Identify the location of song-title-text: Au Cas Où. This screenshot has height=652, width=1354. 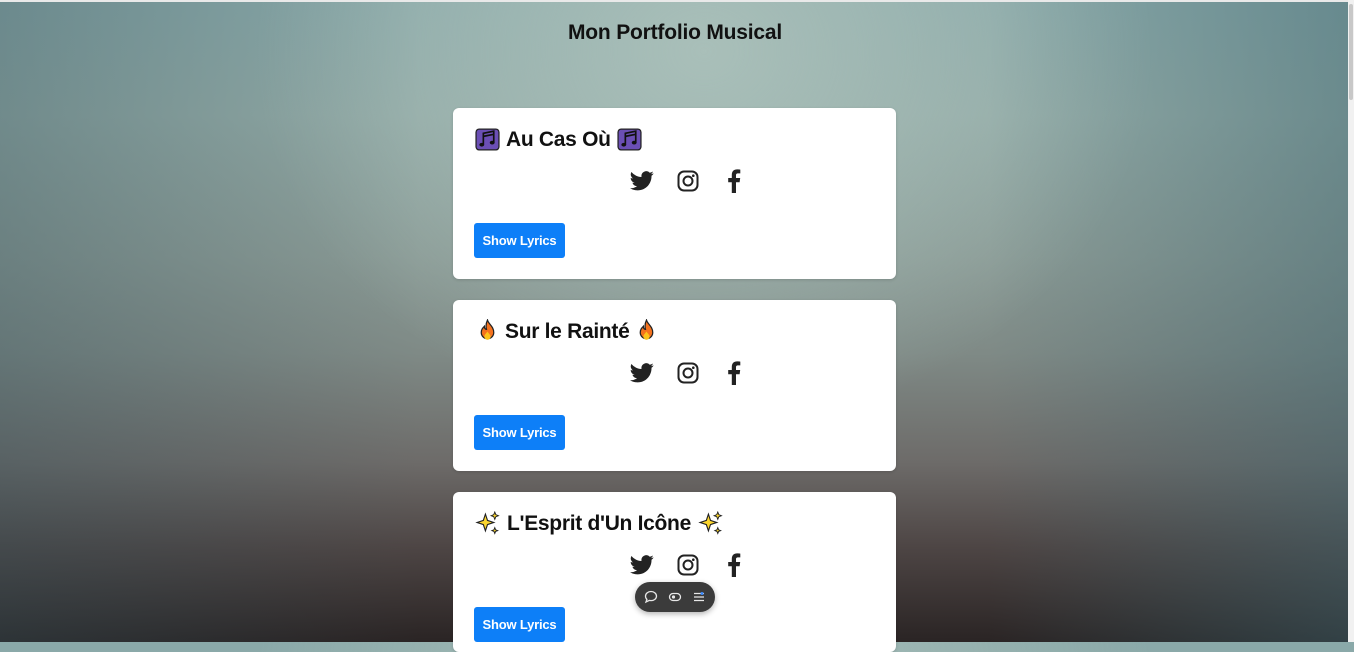
(558, 139).